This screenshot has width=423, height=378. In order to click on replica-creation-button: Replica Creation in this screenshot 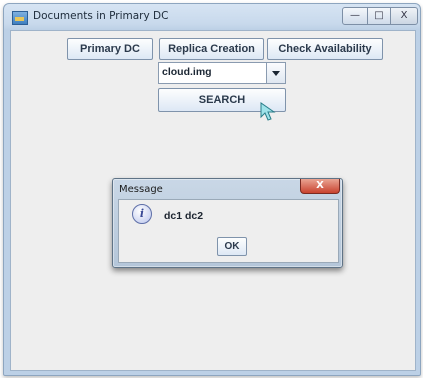, I will do `click(211, 49)`.